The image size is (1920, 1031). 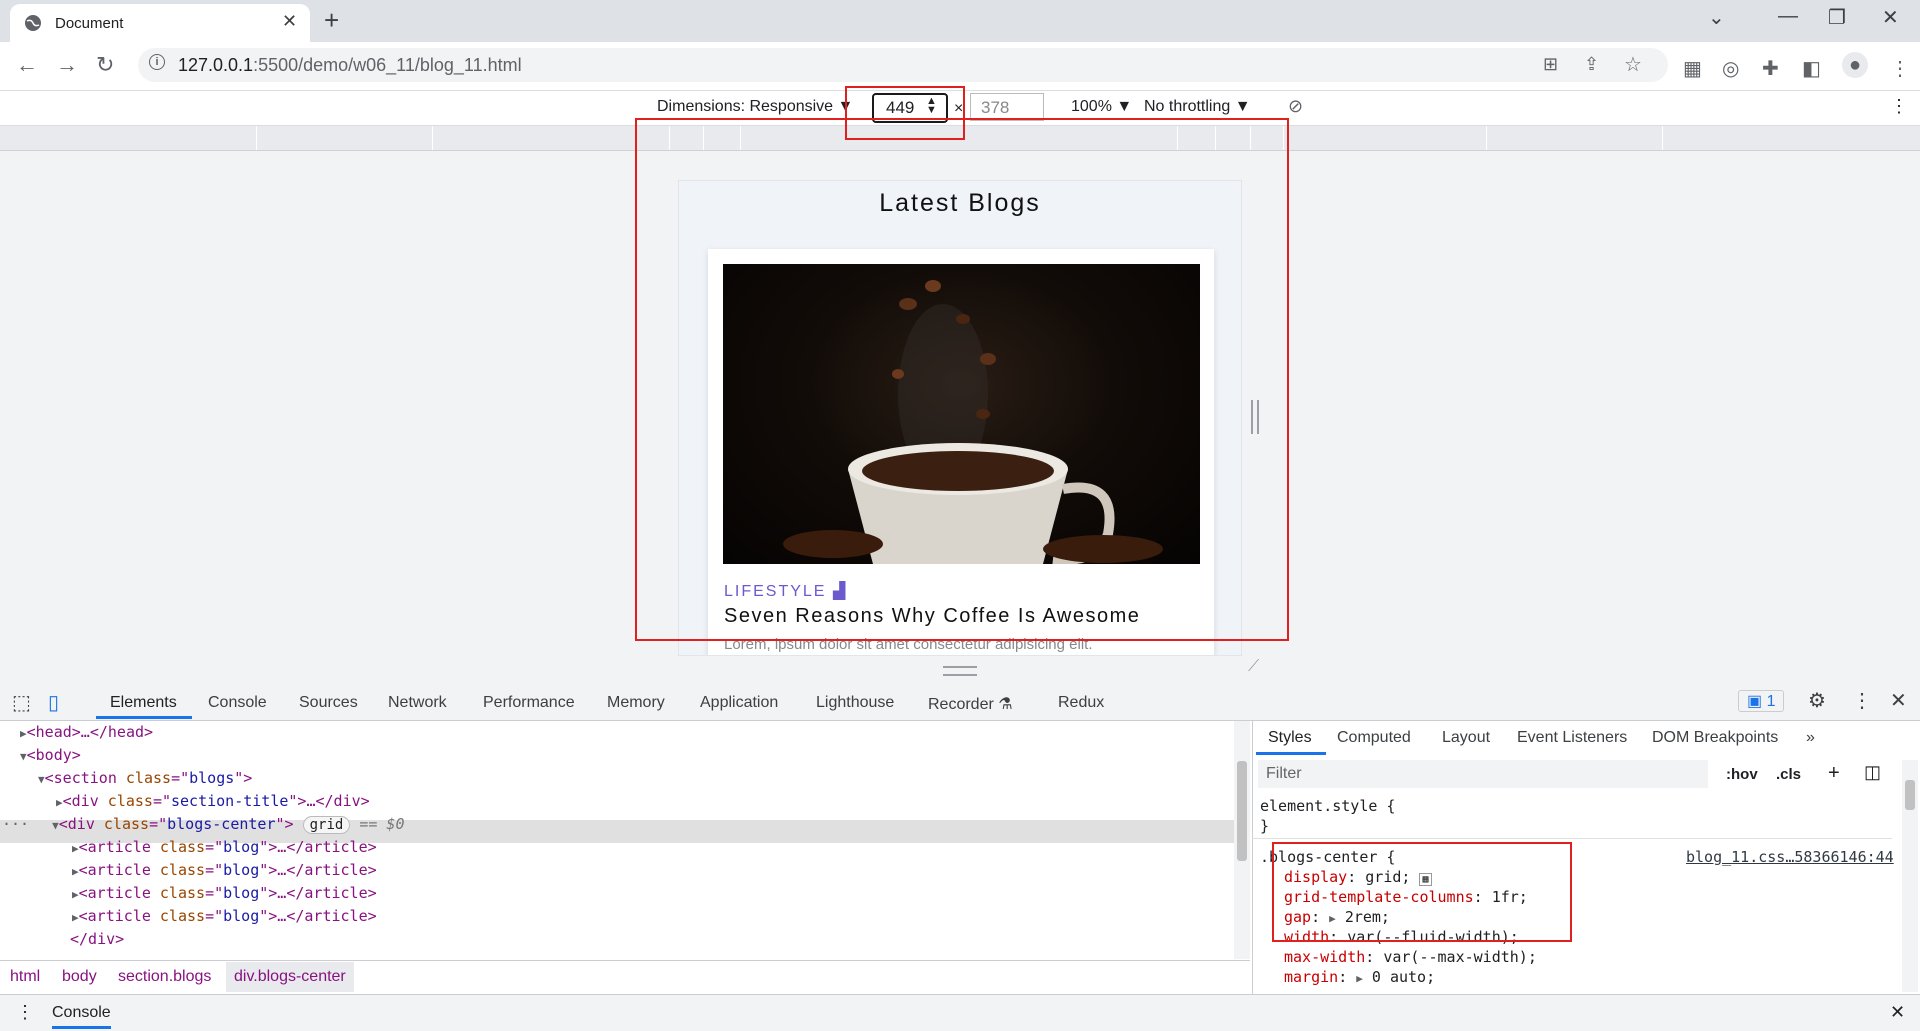 I want to click on minimize-icon: —, so click(x=1788, y=16).